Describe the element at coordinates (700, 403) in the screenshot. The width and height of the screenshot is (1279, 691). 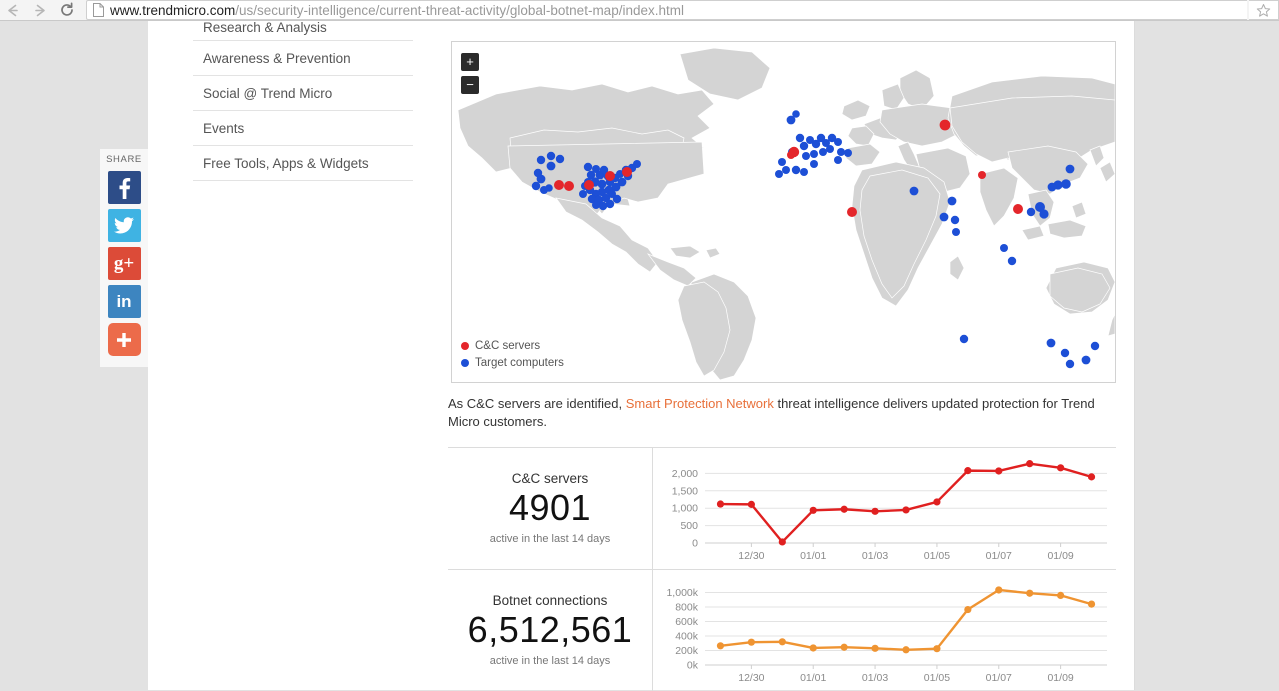
I see `smart-protection-network-link: Smart Protection Network` at that location.